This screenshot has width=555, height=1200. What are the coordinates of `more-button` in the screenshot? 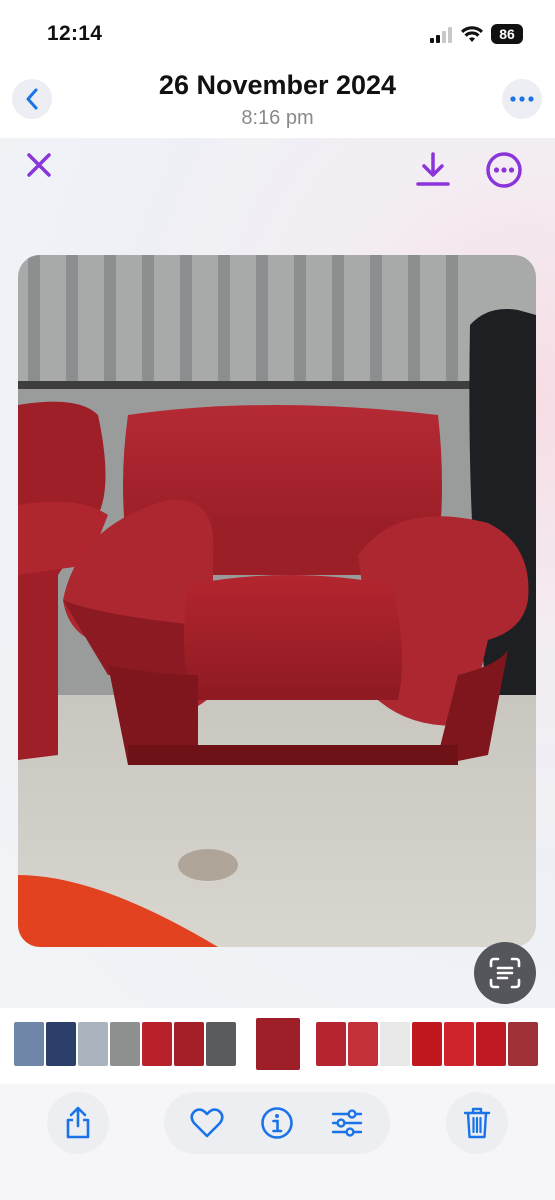 It's located at (522, 99).